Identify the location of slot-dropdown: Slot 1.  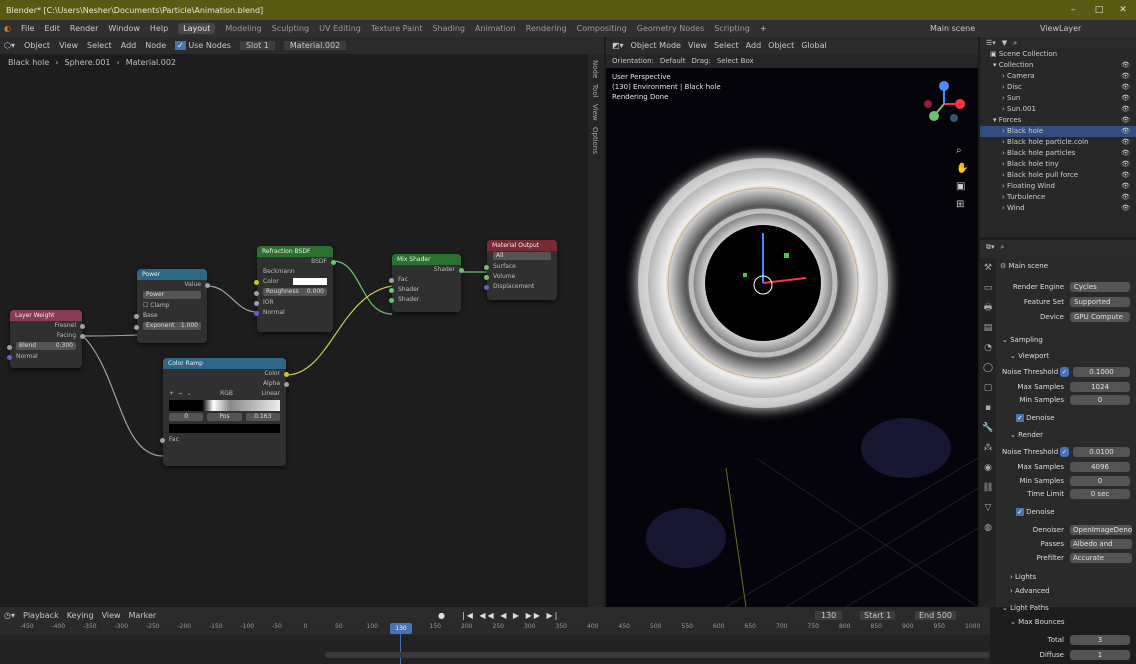
(257, 45).